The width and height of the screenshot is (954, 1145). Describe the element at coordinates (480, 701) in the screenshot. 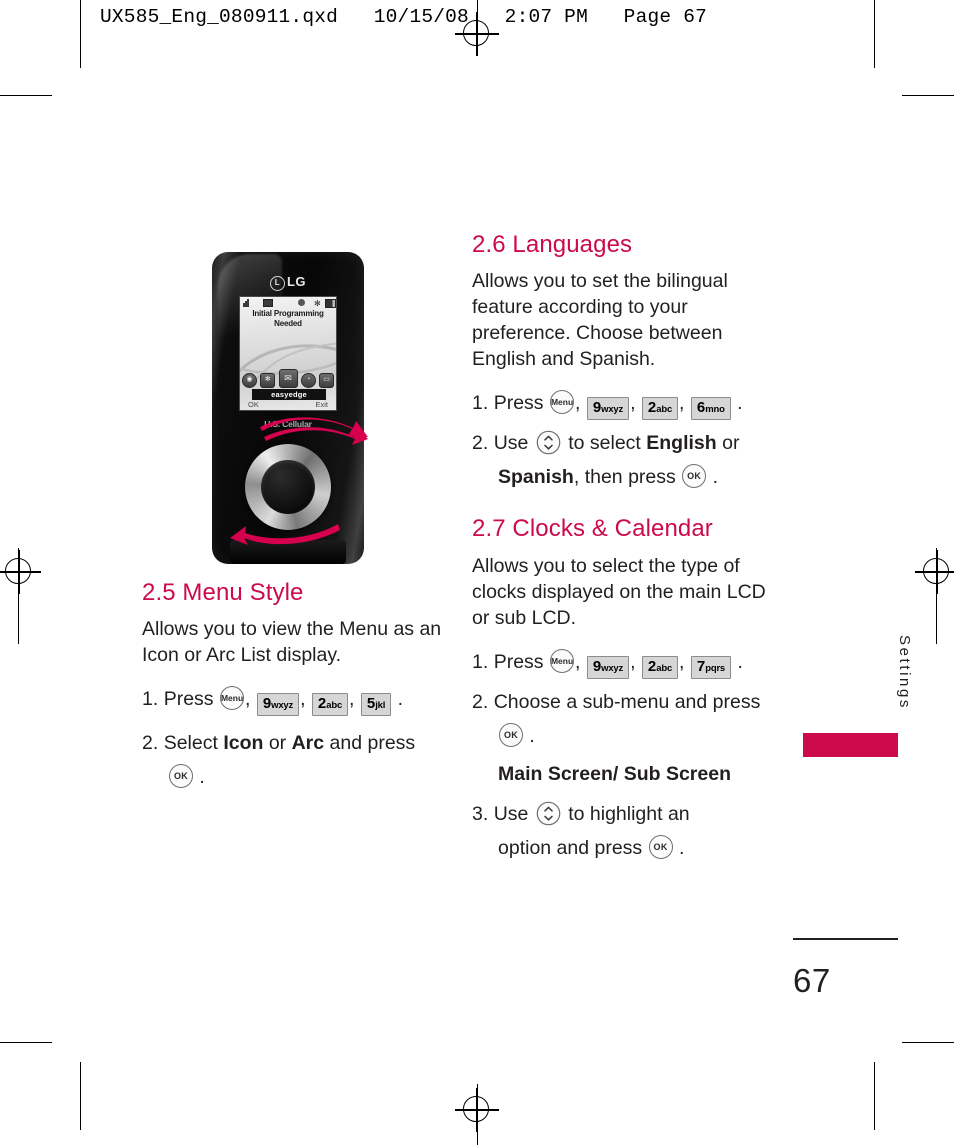

I see `step-number: 2.` at that location.